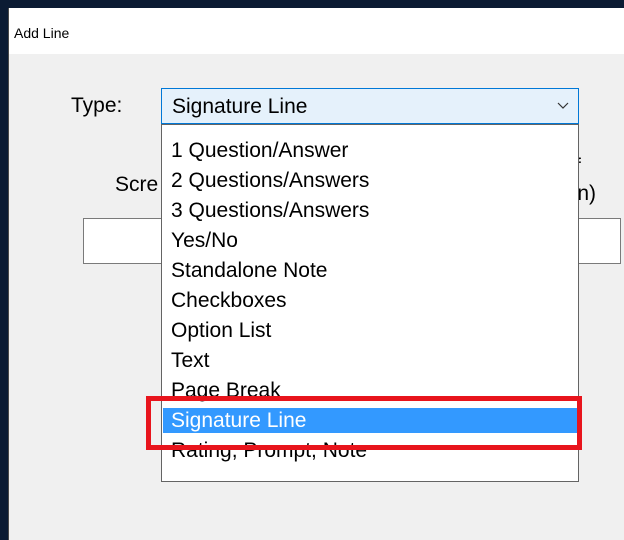  Describe the element at coordinates (370, 300) in the screenshot. I see `dropdown-option: Checkboxes` at that location.